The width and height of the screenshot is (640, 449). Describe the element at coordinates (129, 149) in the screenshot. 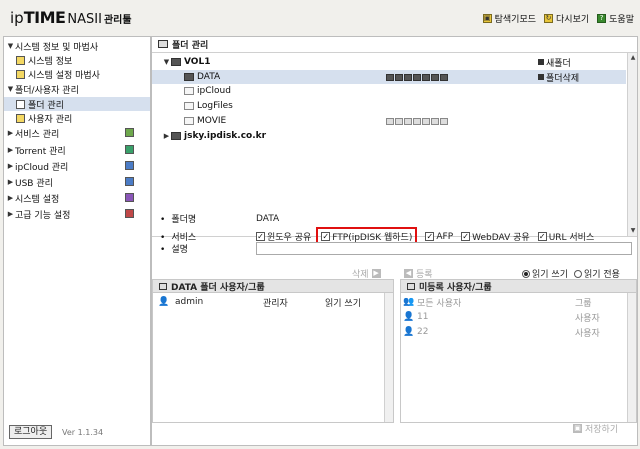

I see `torrent-icon` at that location.